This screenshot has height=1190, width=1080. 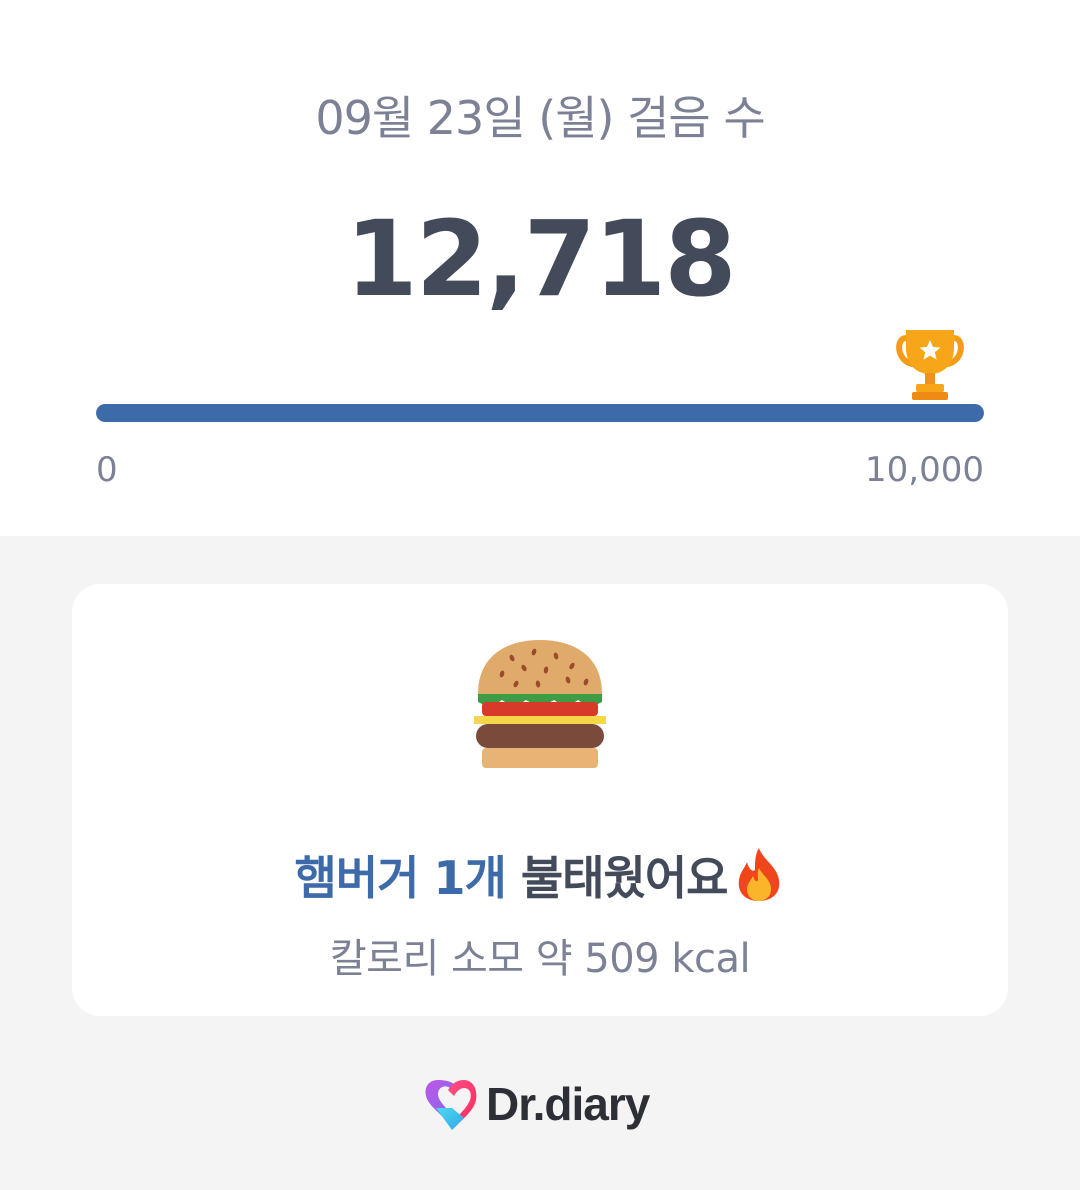 I want to click on brand-footer: Dr.diary, so click(x=537, y=1104).